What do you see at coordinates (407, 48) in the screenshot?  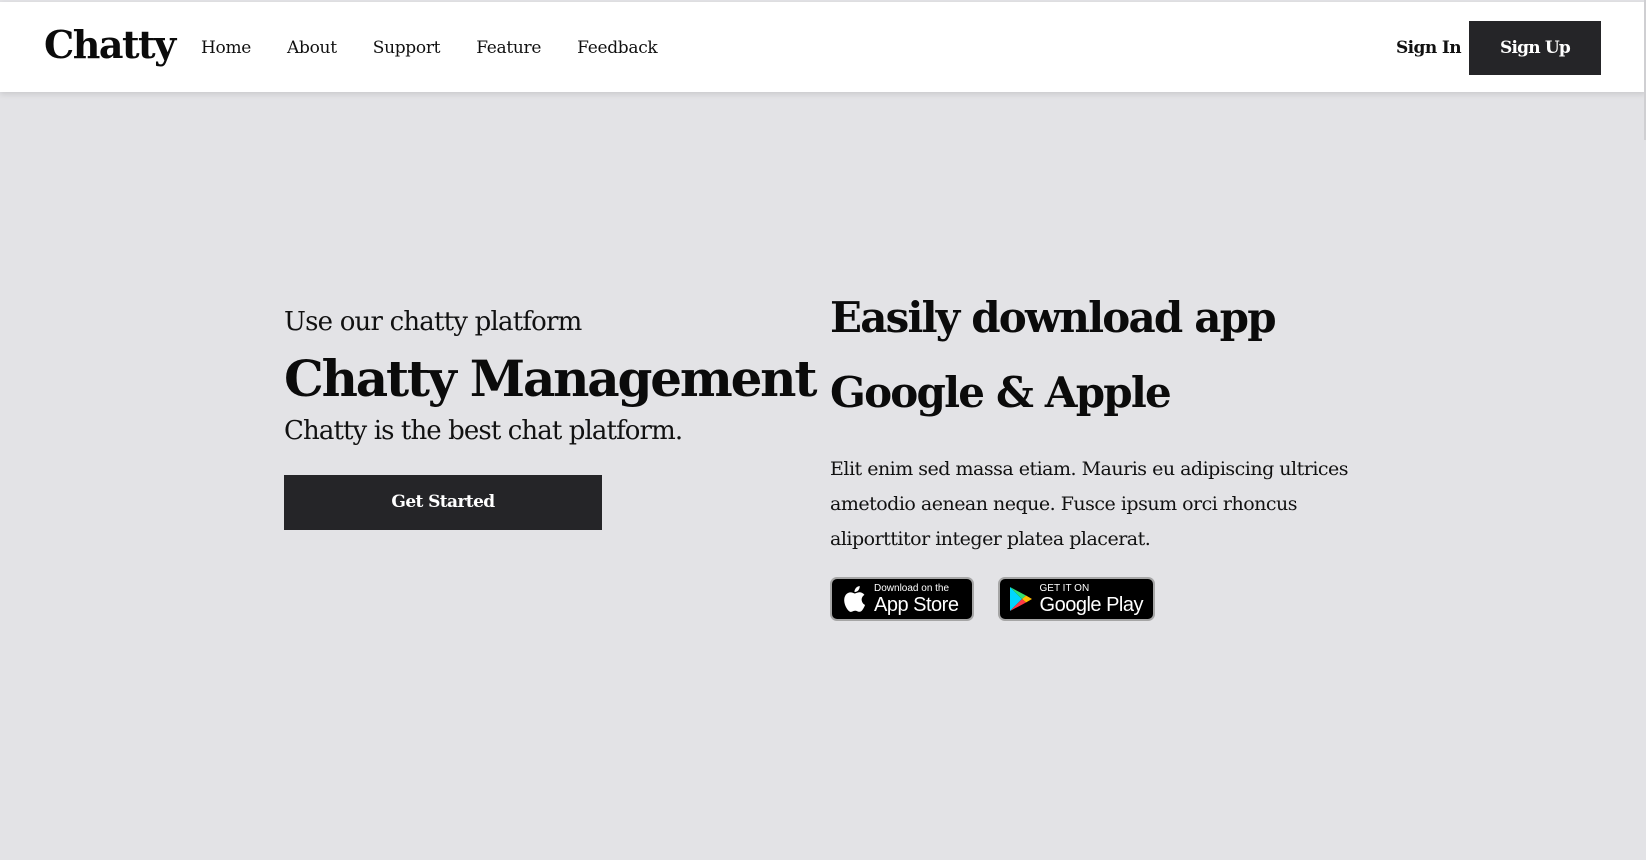 I see `nav-link-support: Support` at bounding box center [407, 48].